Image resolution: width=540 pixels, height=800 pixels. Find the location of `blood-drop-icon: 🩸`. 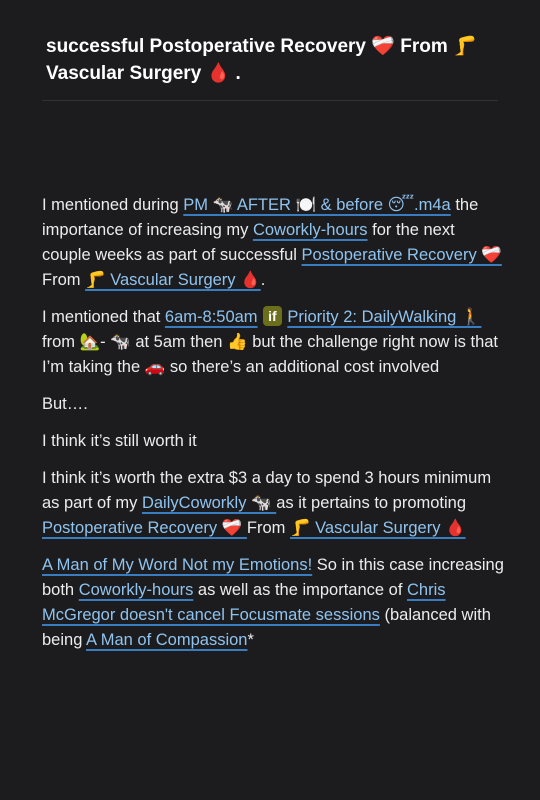

blood-drop-icon: 🩸 is located at coordinates (218, 73).